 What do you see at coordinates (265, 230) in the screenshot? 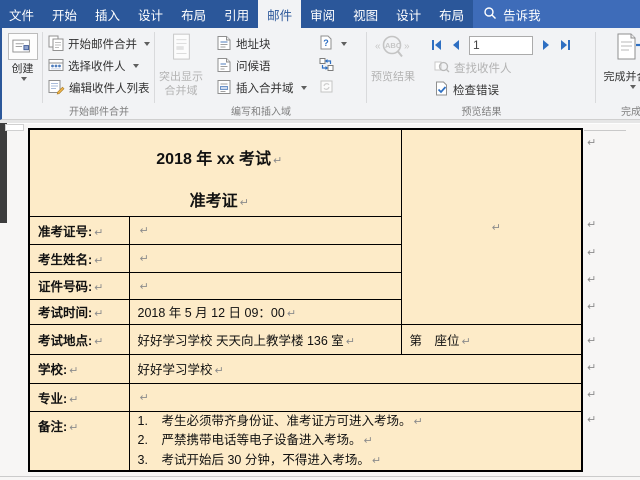
I see `value-cell-ticket-number: ↵` at bounding box center [265, 230].